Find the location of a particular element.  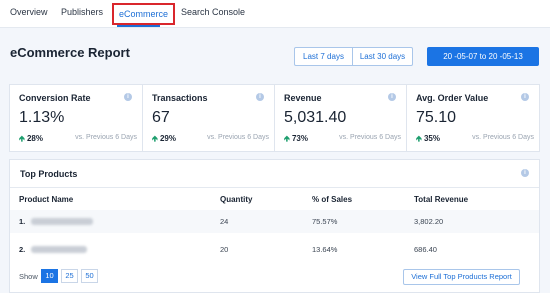

stat-change-value: 35% is located at coordinates (431, 138).